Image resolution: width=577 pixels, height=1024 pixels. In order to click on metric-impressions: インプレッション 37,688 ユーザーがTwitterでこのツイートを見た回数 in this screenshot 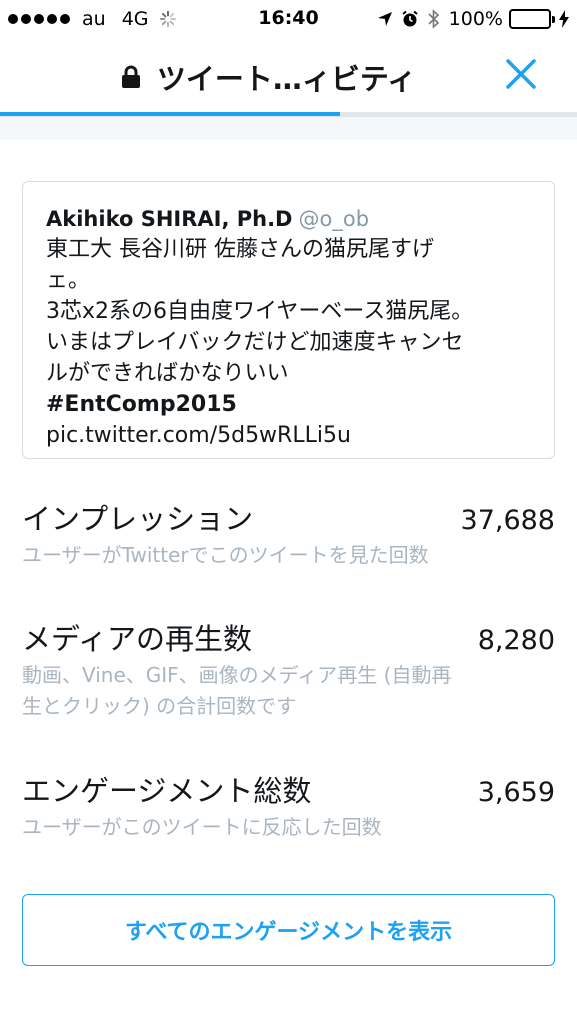, I will do `click(288, 533)`.